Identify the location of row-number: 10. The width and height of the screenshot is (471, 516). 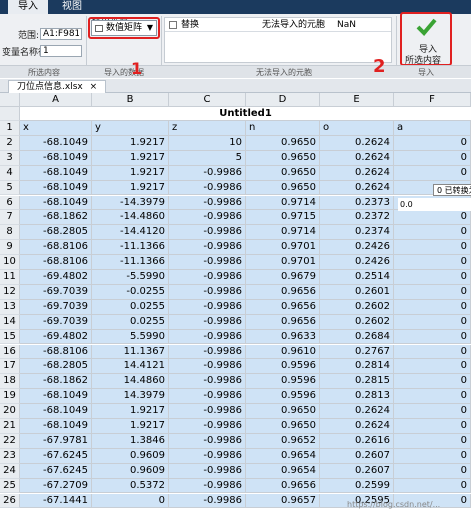
(10, 262).